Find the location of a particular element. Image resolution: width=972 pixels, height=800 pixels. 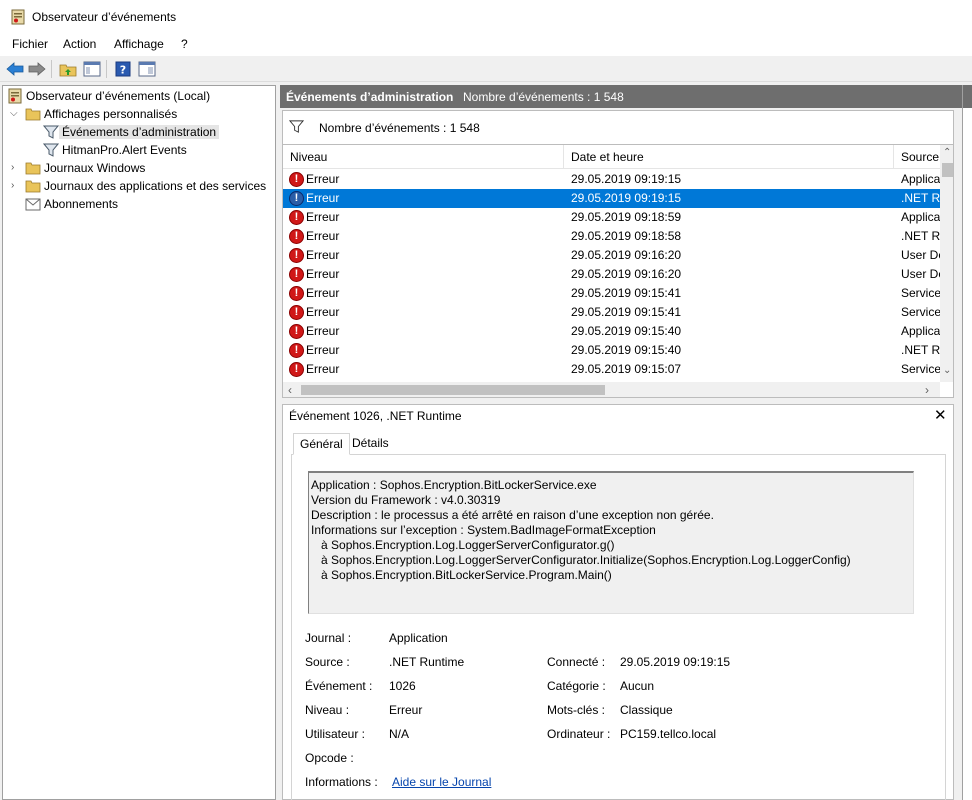

prop-journal-value: Application is located at coordinates (418, 638).